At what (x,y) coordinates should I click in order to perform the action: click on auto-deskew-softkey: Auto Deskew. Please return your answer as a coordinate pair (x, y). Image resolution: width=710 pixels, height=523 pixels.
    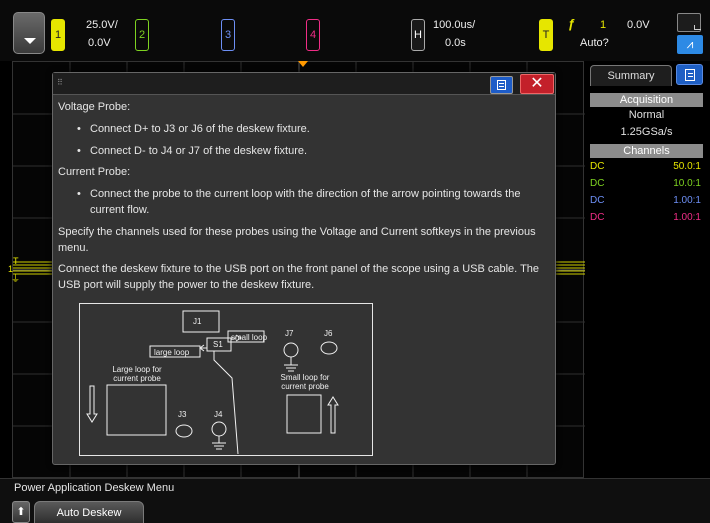
    Looking at the image, I should click on (89, 512).